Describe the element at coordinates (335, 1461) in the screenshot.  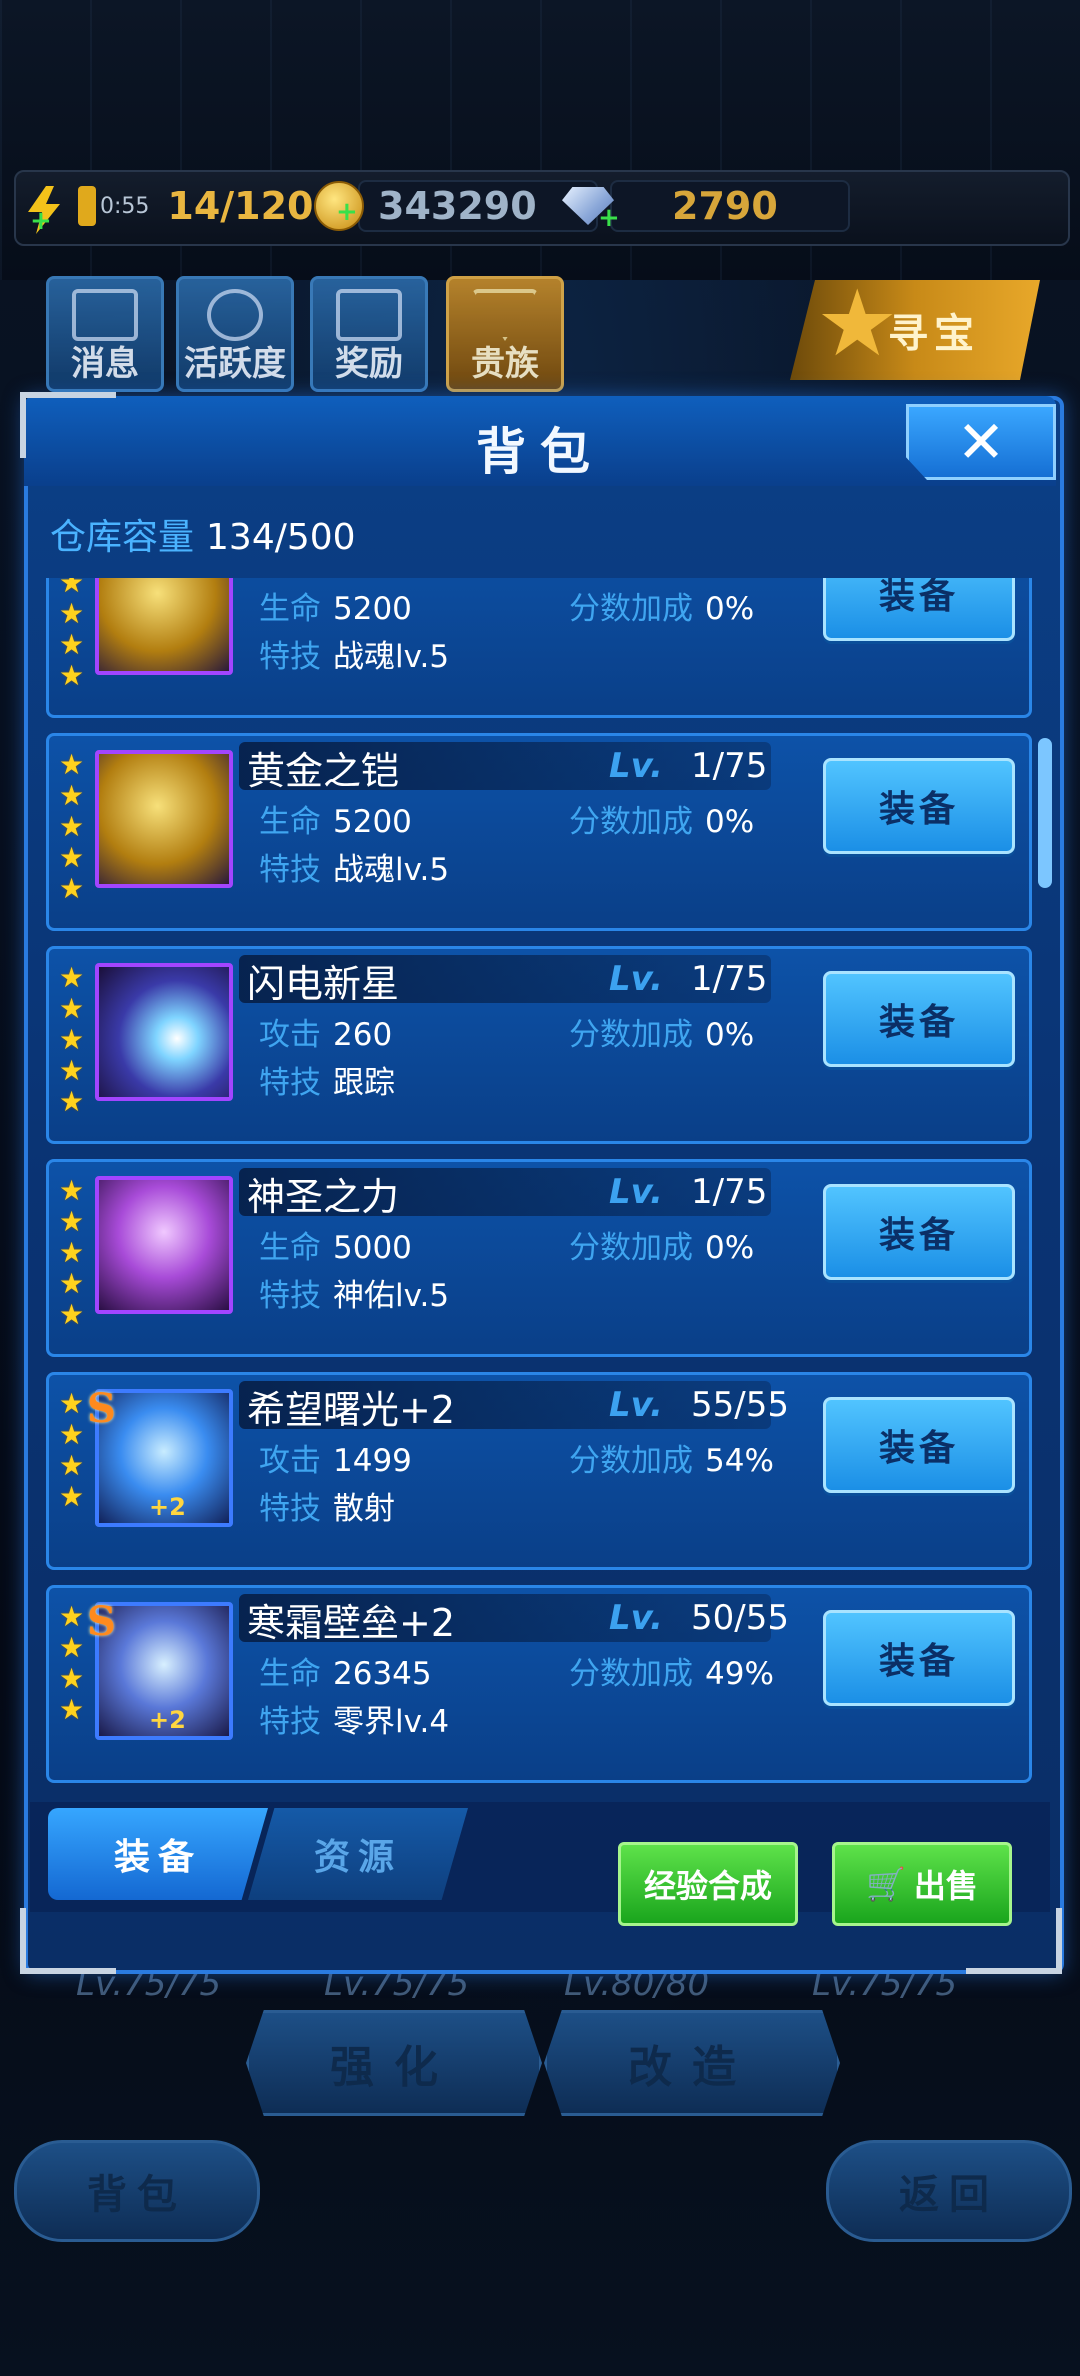
I see `item-stat: 攻击 1499` at that location.